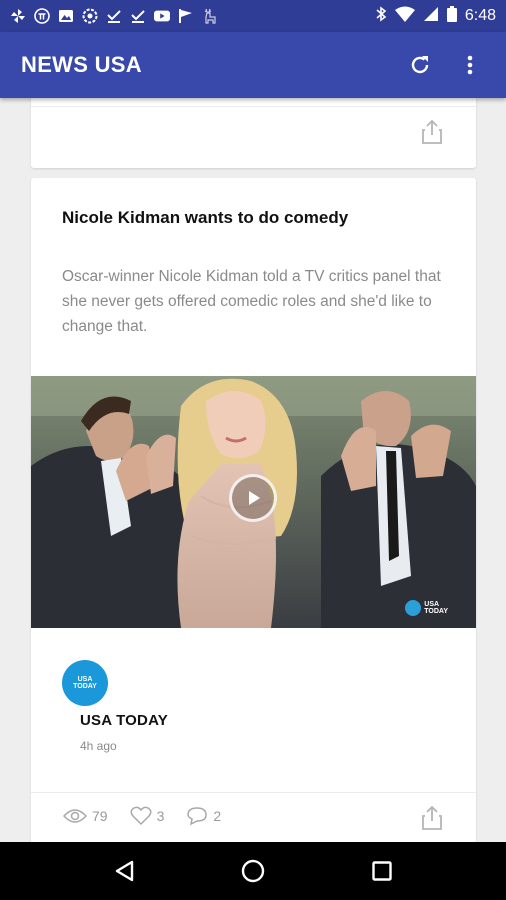  Describe the element at coordinates (197, 816) in the screenshot. I see `comment-icon` at that location.